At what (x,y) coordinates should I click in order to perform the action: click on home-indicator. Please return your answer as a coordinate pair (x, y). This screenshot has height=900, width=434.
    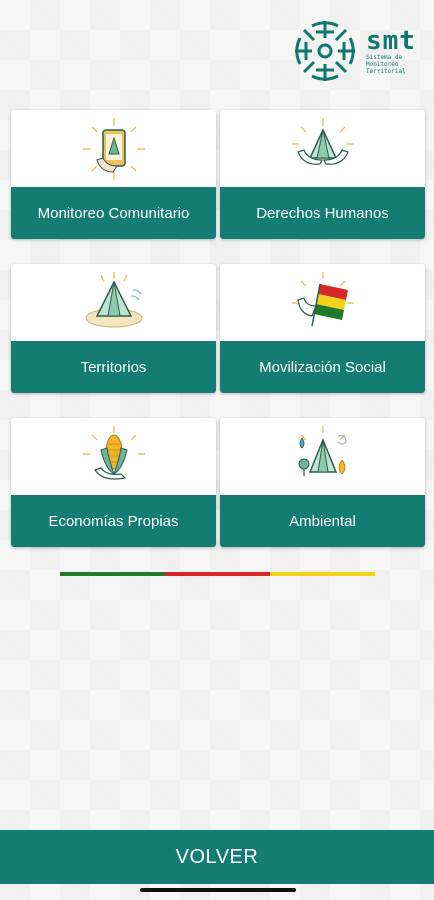
    Looking at the image, I should click on (218, 890).